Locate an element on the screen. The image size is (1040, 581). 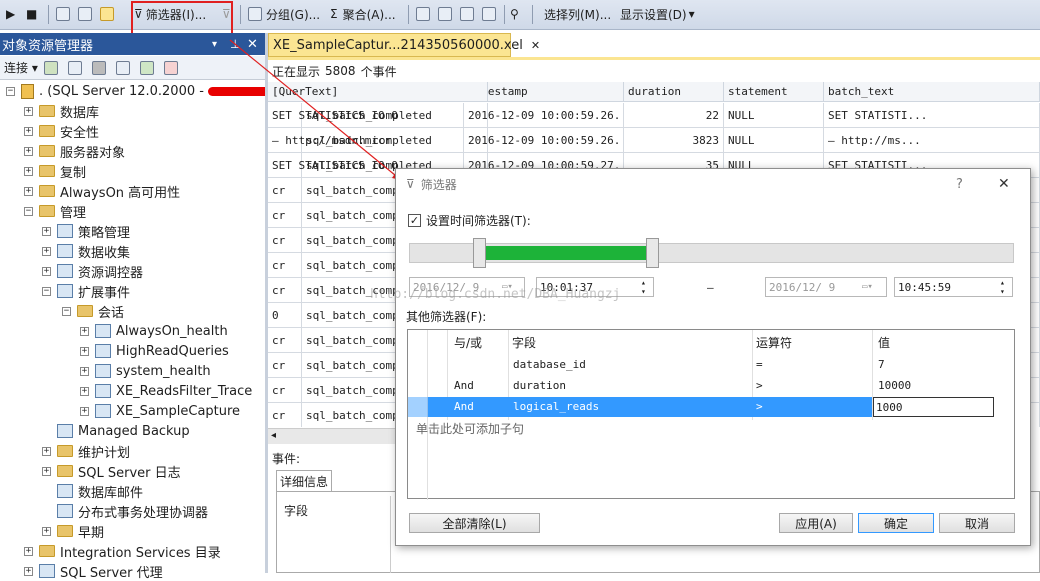
tree-node: + XE_SampleCapture is located at coordinates (160, 411).